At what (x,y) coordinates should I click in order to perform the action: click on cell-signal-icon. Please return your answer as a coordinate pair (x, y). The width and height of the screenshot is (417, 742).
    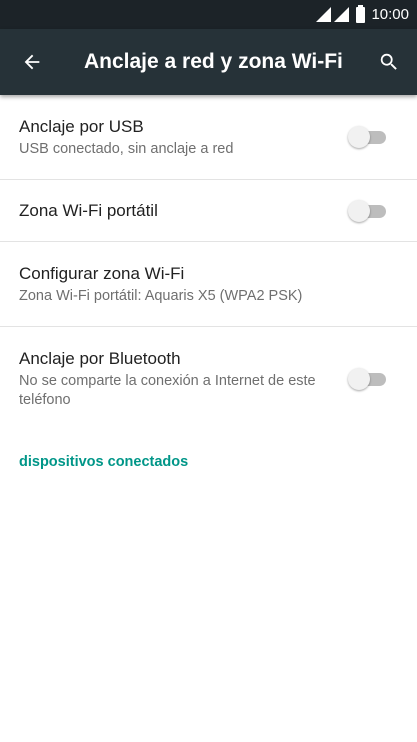
    Looking at the image, I should click on (342, 14).